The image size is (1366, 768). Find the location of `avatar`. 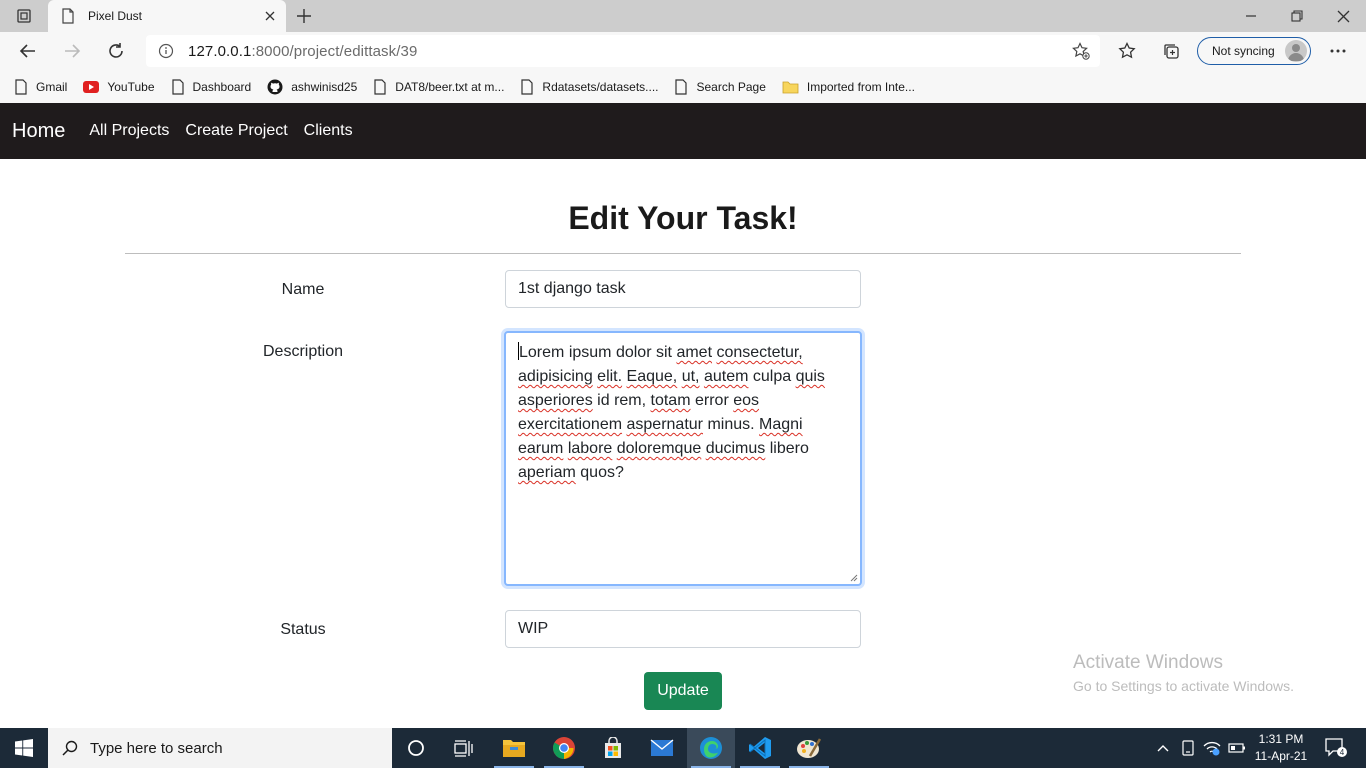

avatar is located at coordinates (1296, 51).